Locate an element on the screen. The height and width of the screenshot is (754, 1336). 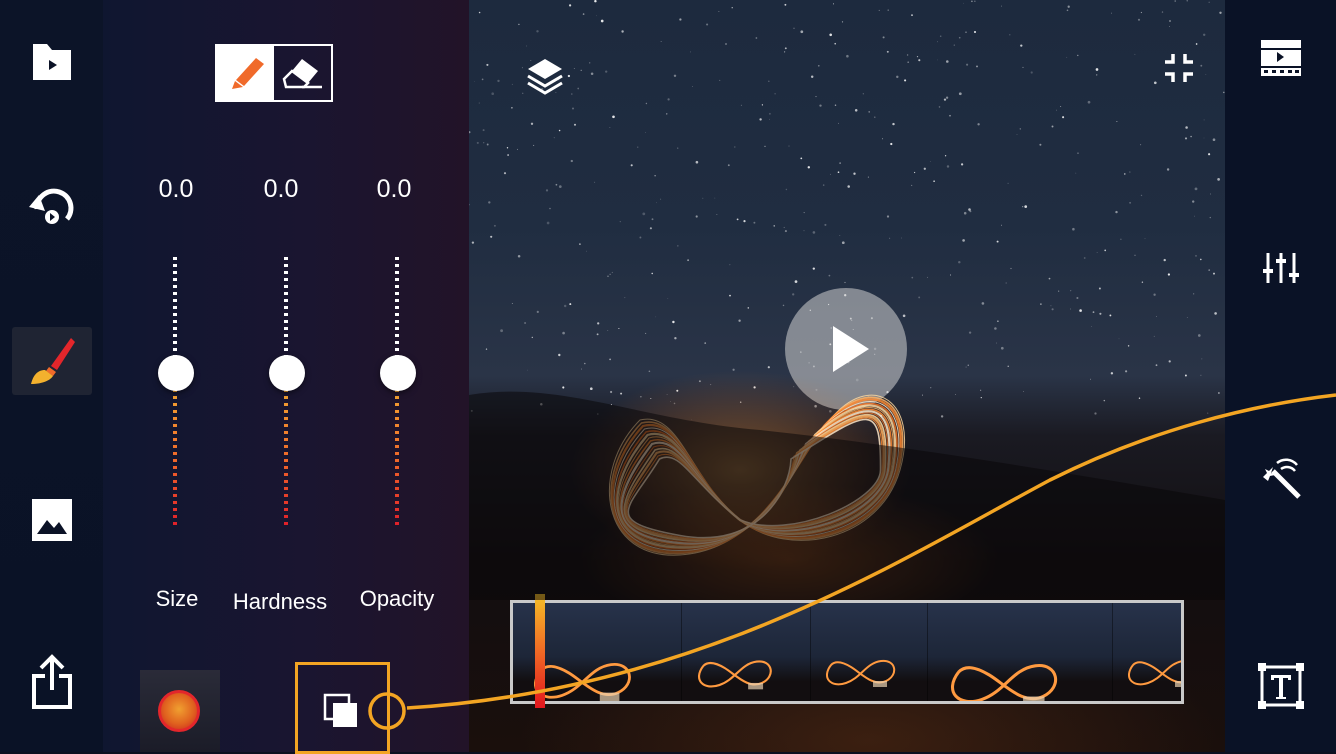
undo-button is located at coordinates (51, 208).